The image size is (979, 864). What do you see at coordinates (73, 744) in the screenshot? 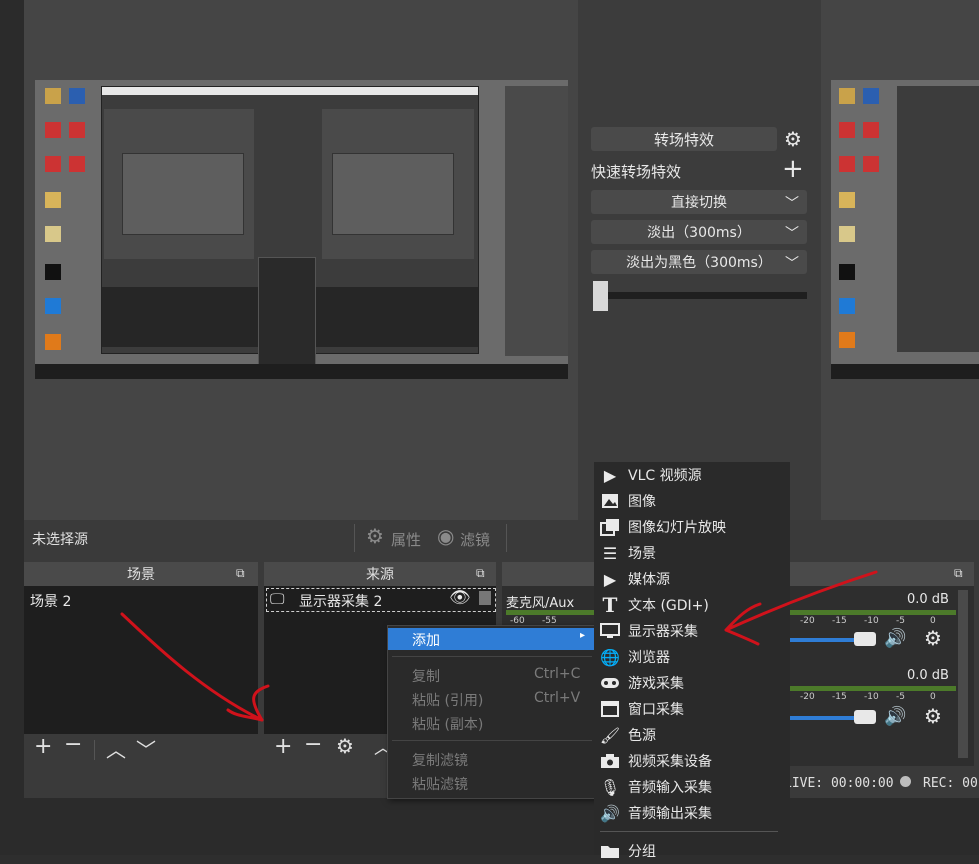
I see `remove-scene-icon: −` at bounding box center [73, 744].